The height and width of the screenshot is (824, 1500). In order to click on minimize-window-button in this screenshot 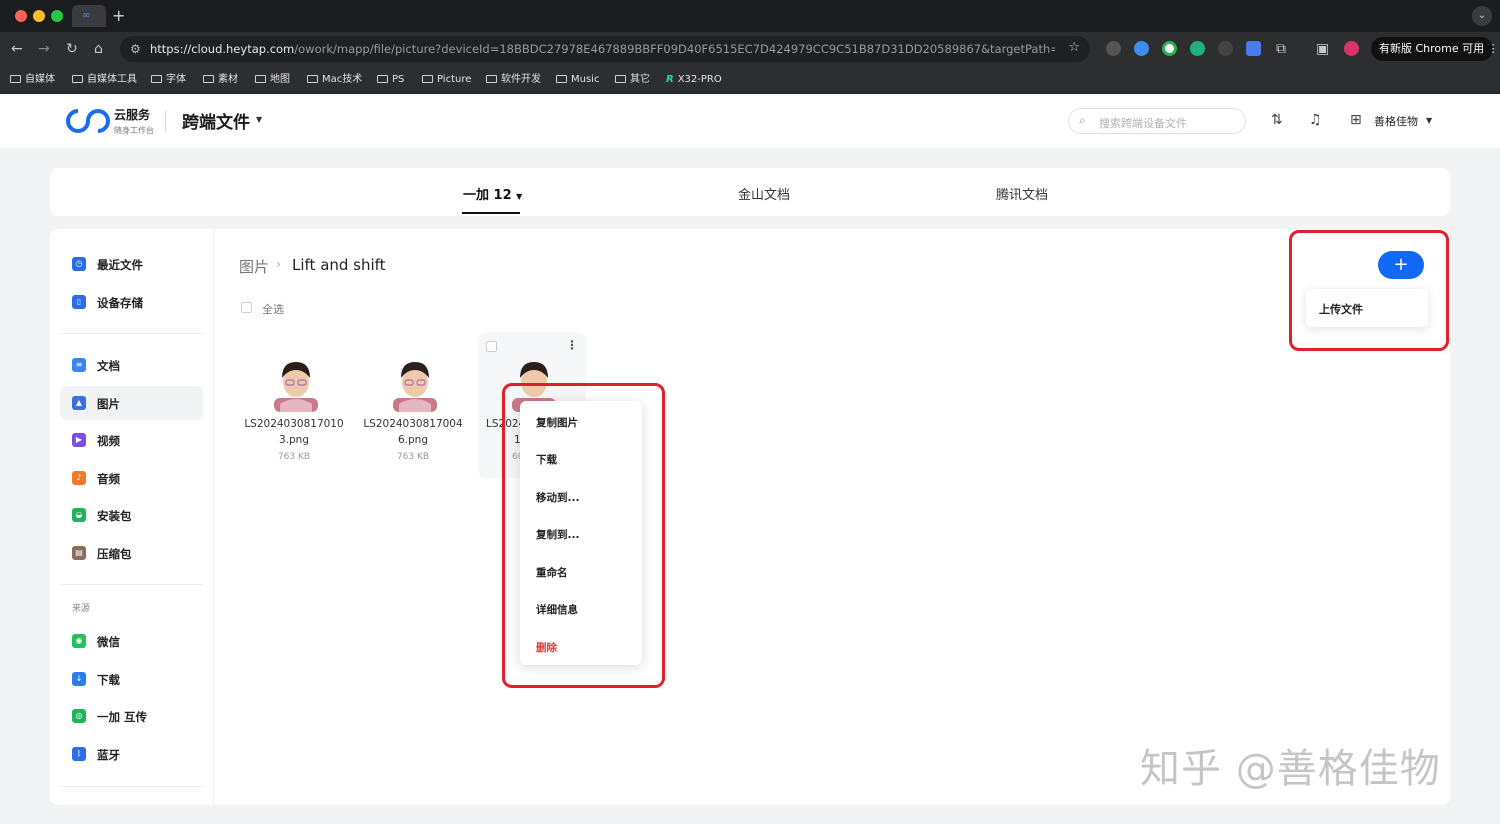, I will do `click(39, 16)`.